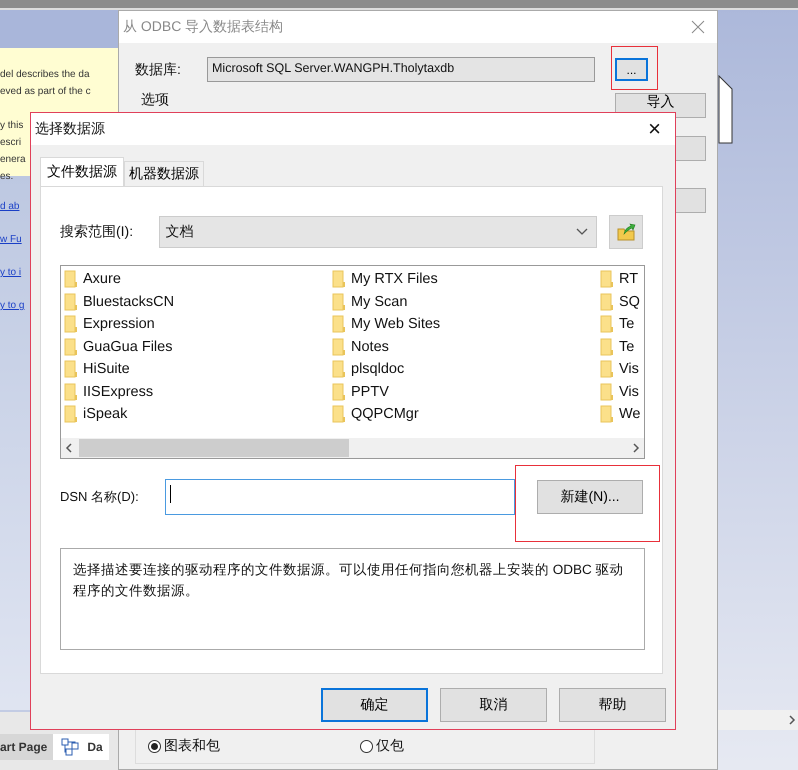 This screenshot has width=798, height=770. I want to click on folder-item: Notes, so click(466, 347).